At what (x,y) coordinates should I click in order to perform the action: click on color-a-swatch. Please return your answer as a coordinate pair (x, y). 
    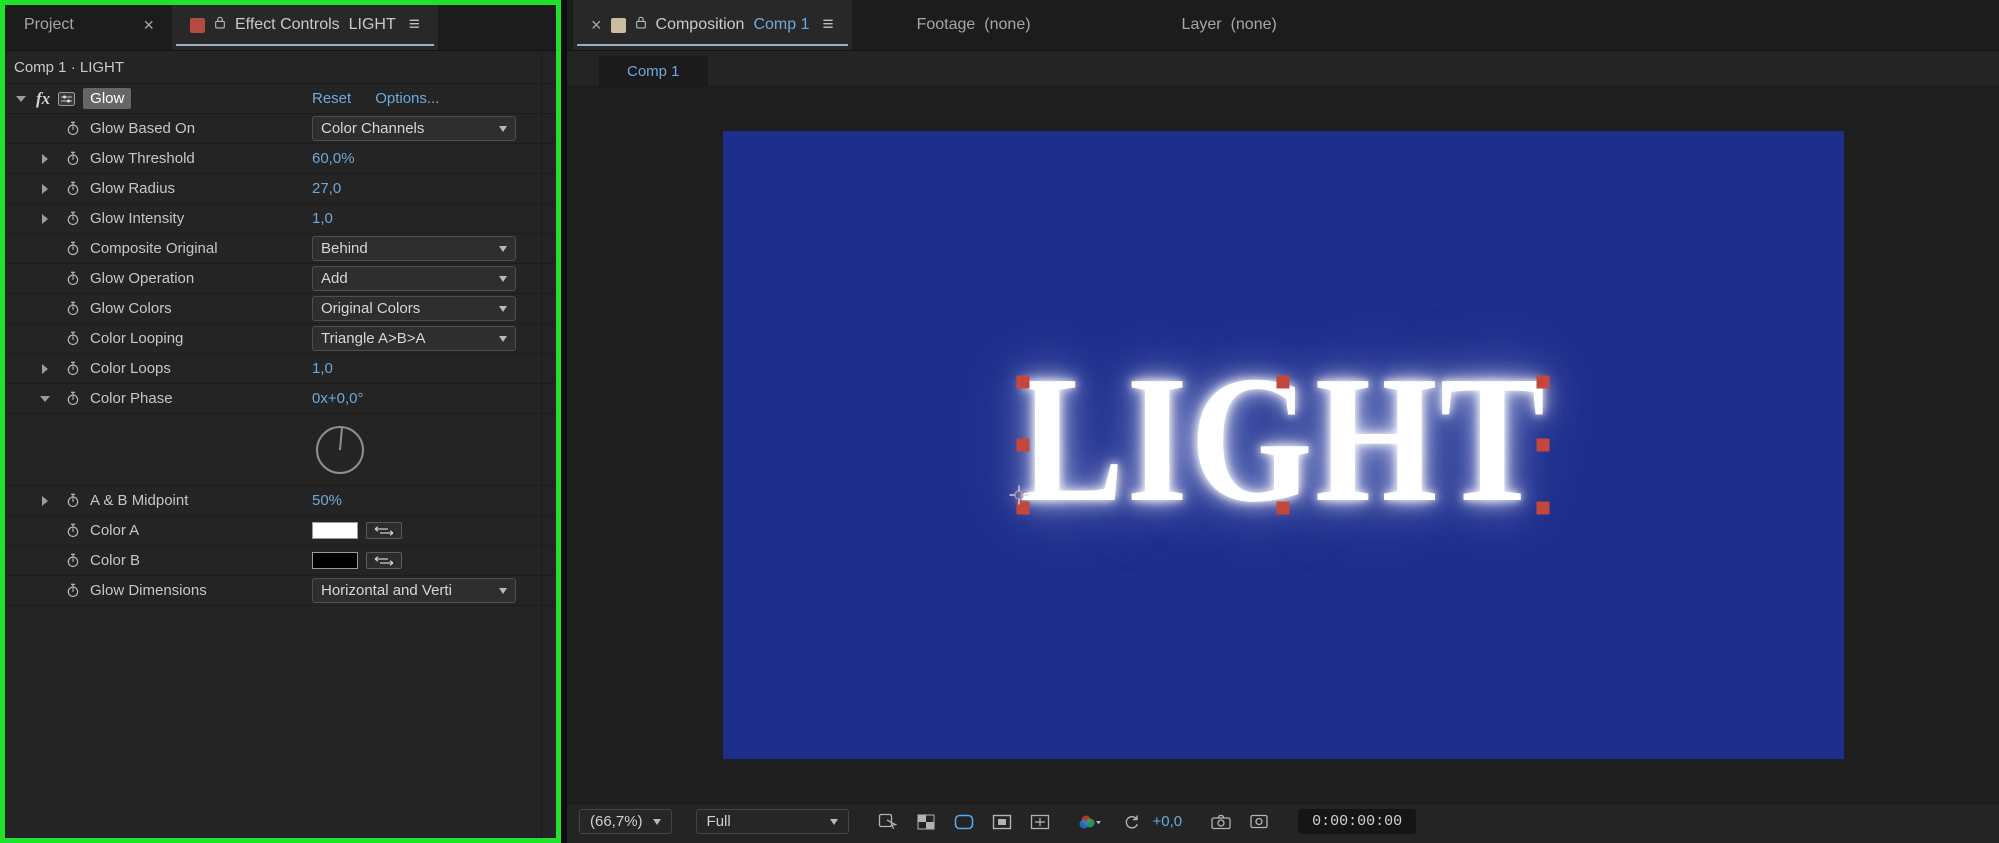
    Looking at the image, I should click on (335, 530).